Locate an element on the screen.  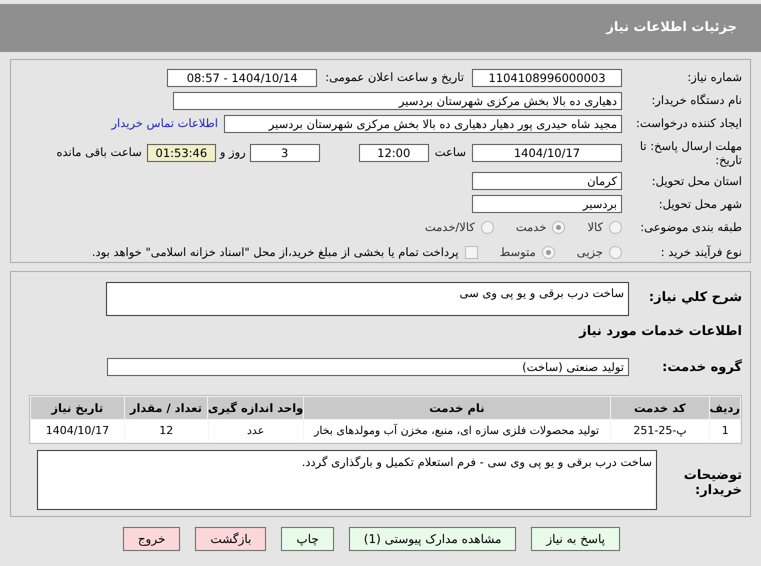
table-cell: 1404/10/17 is located at coordinates (77, 431).